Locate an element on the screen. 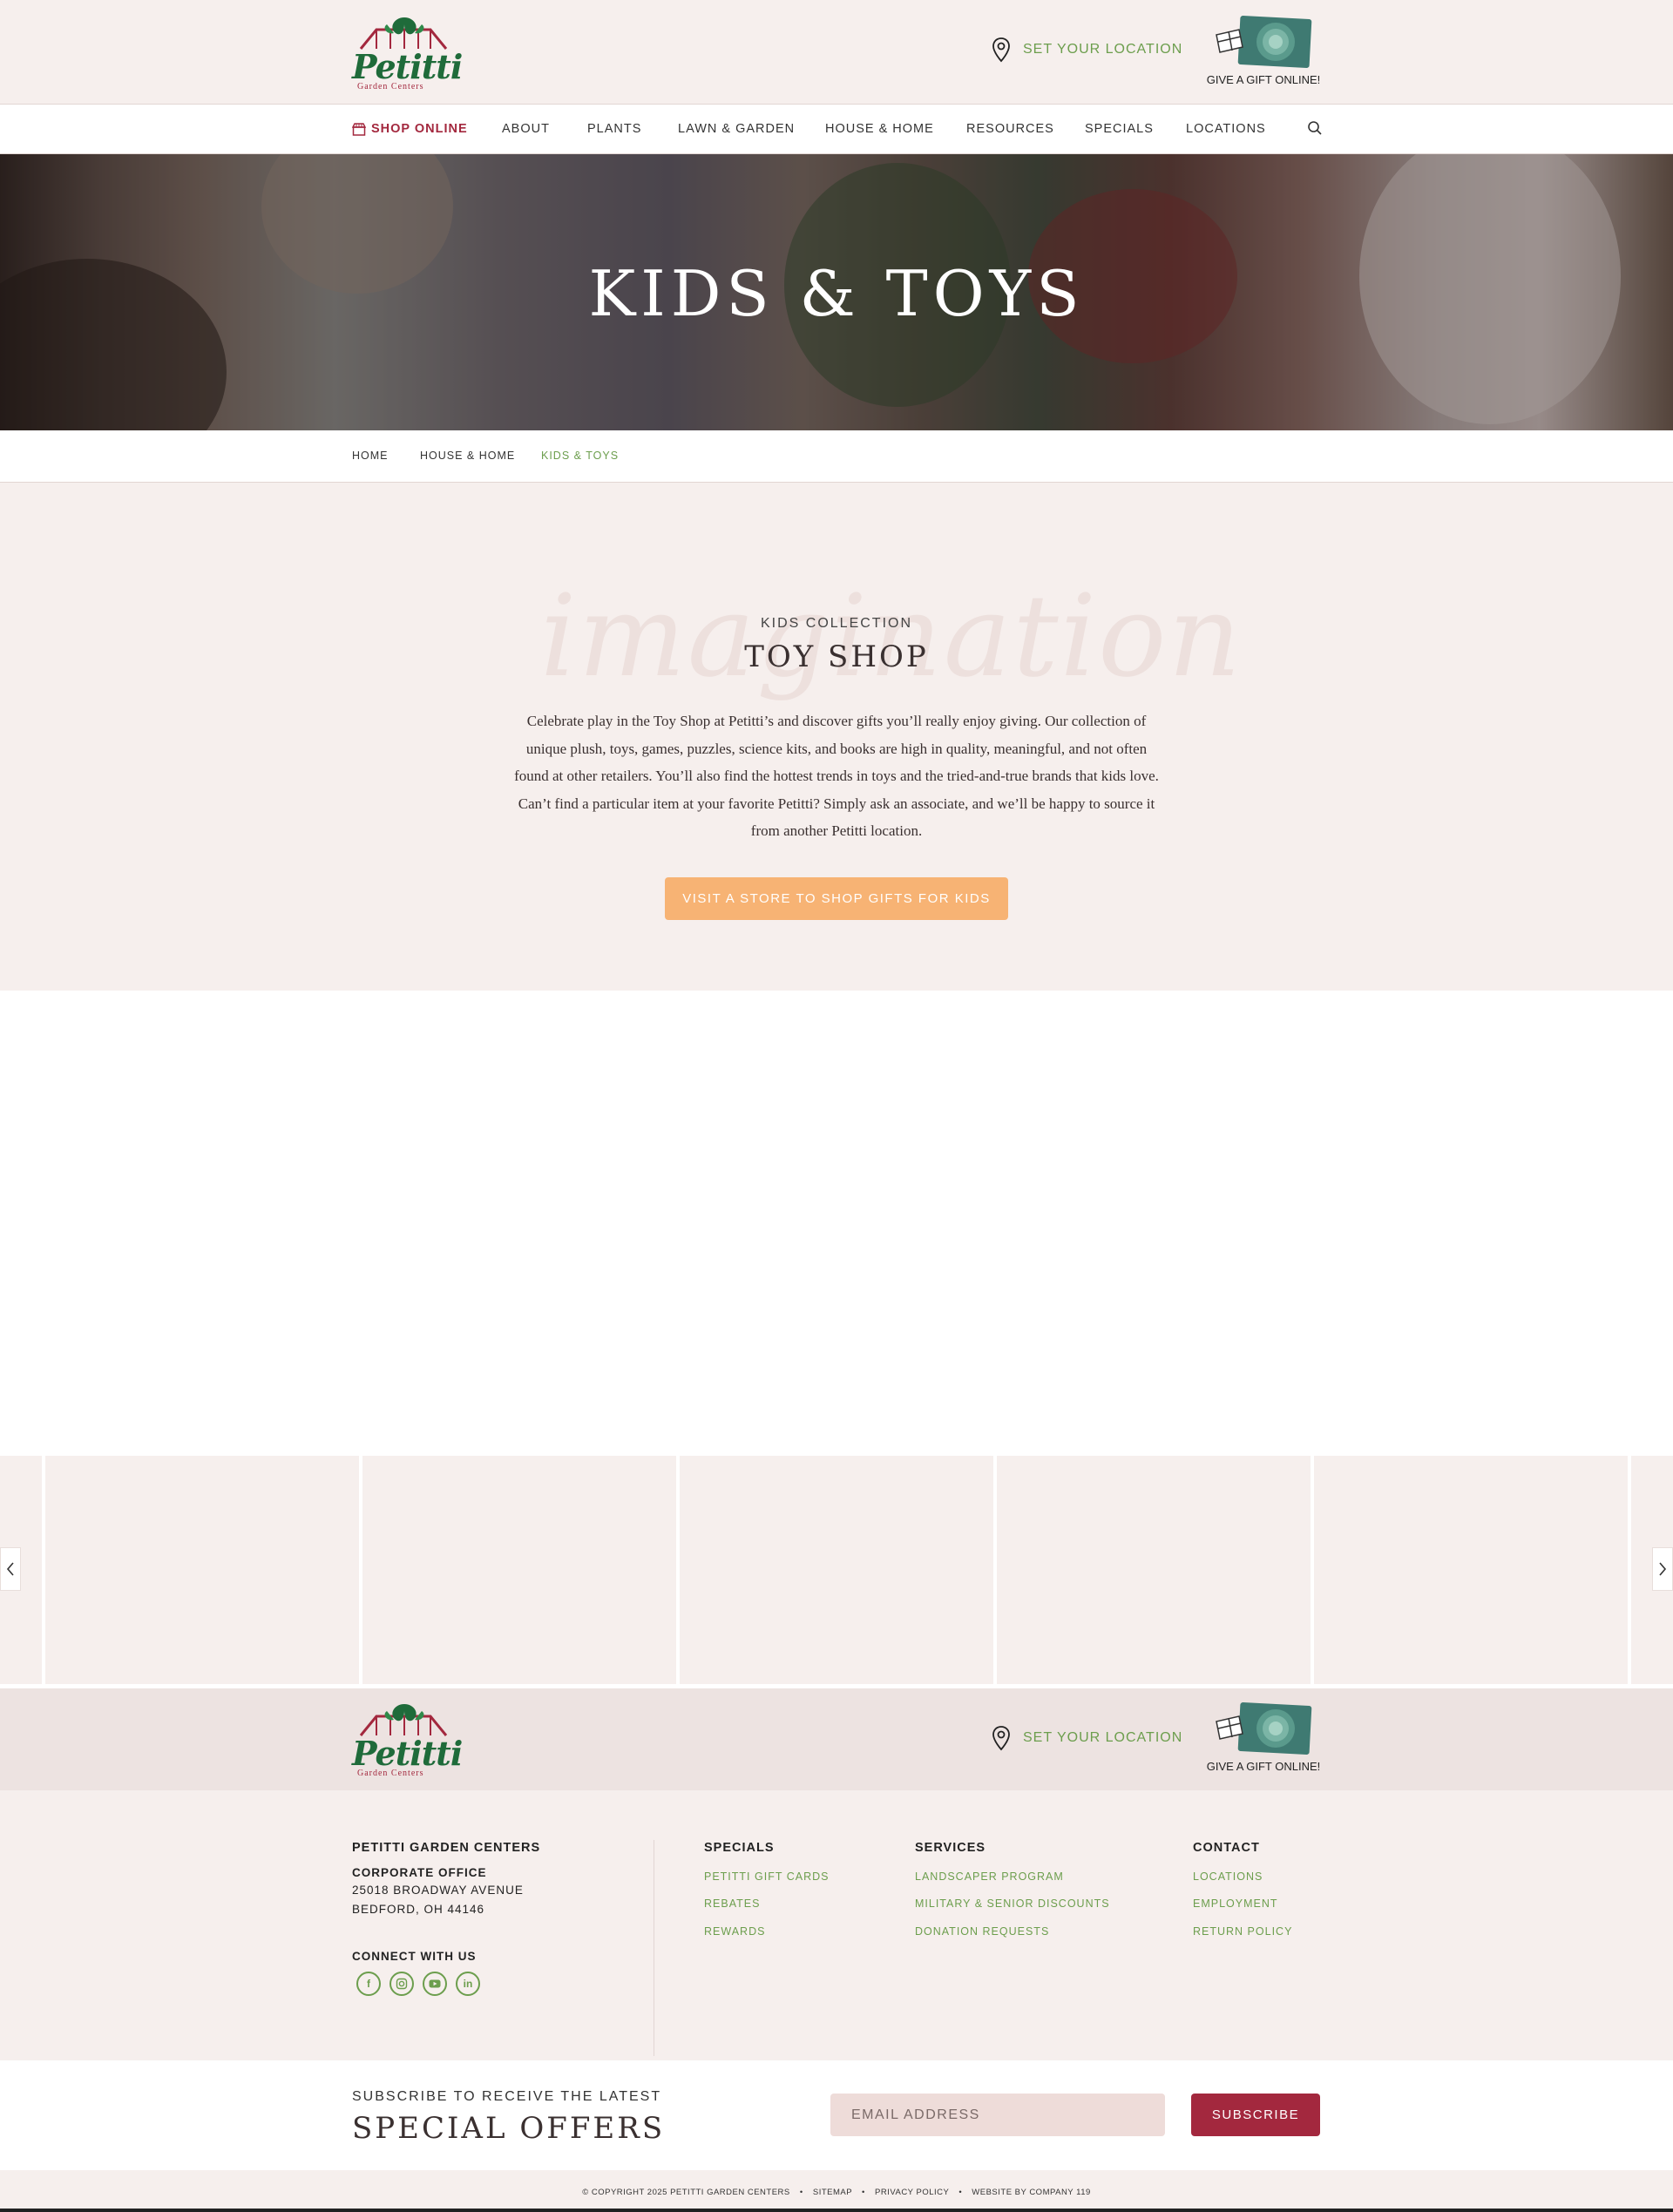 The width and height of the screenshot is (1673, 2212). footer-company-name: PETITTI GARDEN CENTERS is located at coordinates (446, 1848).